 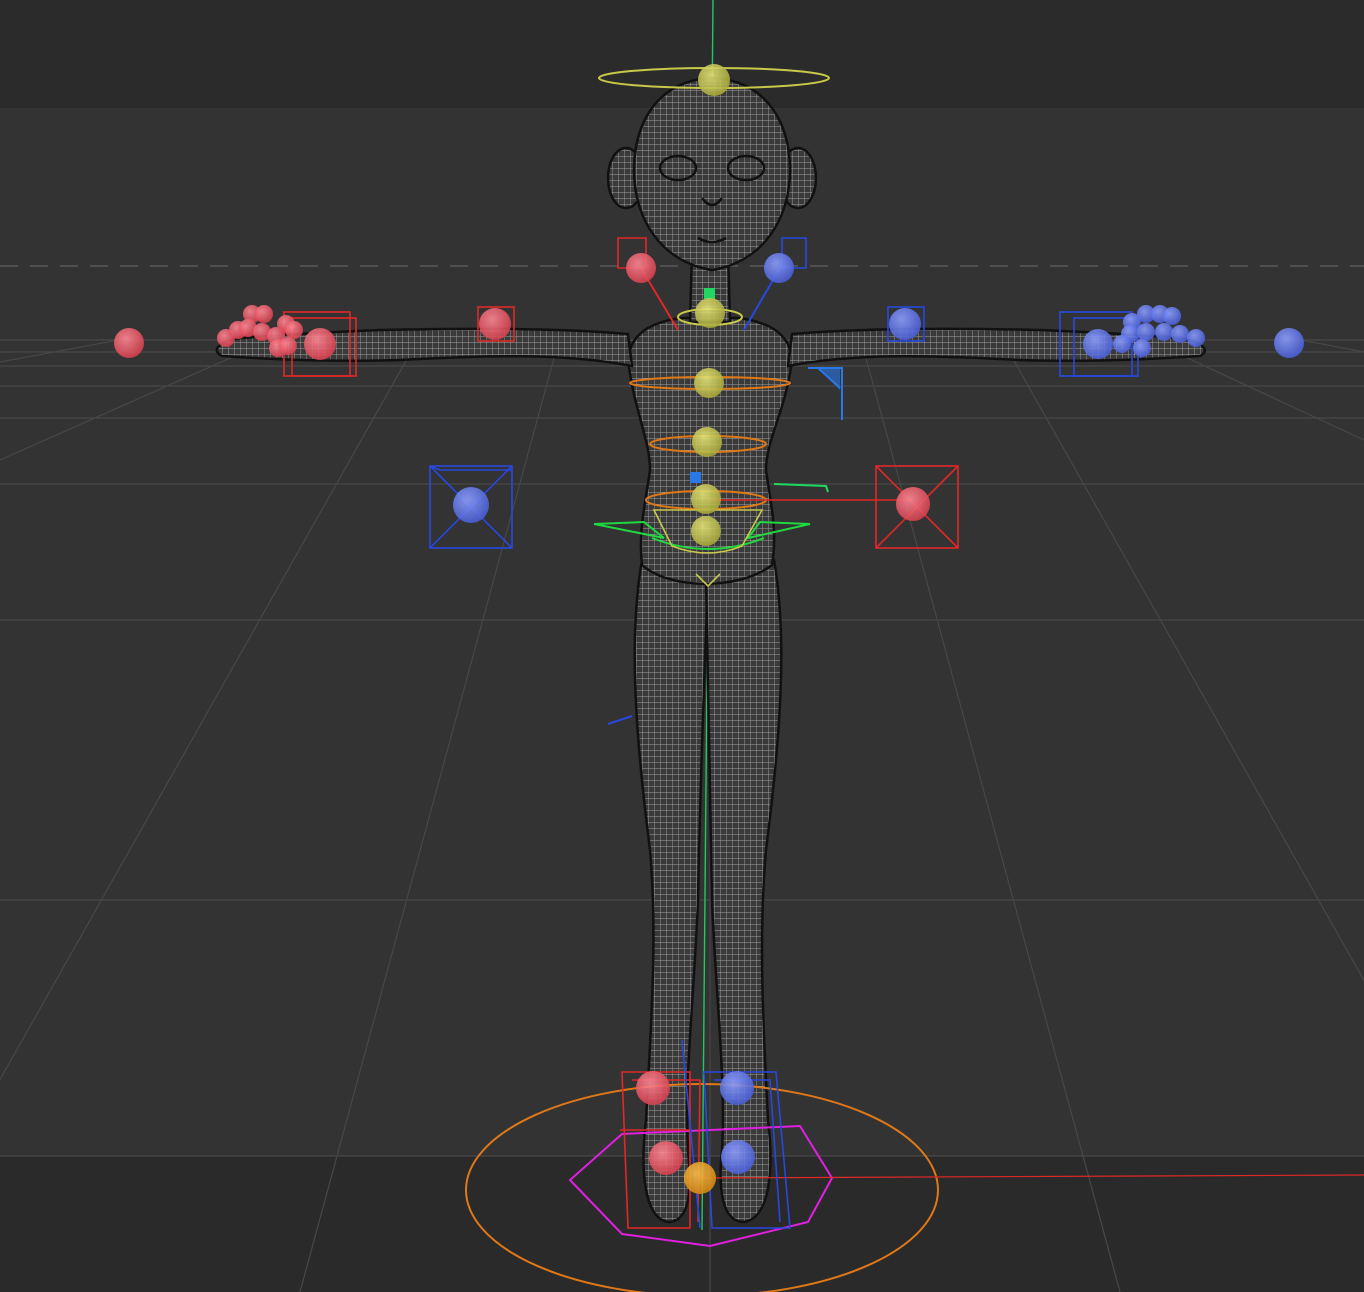 What do you see at coordinates (1289, 343) in the screenshot?
I see `right-arm-pole-sphere` at bounding box center [1289, 343].